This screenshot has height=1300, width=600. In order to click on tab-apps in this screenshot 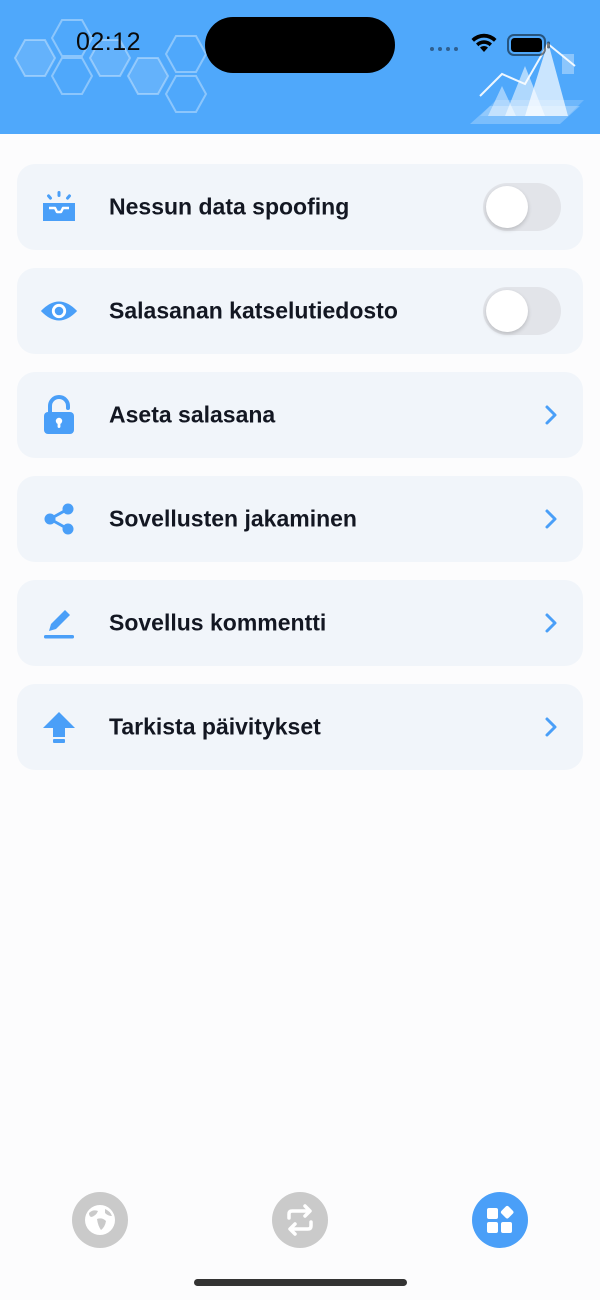, I will do `click(500, 1220)`.